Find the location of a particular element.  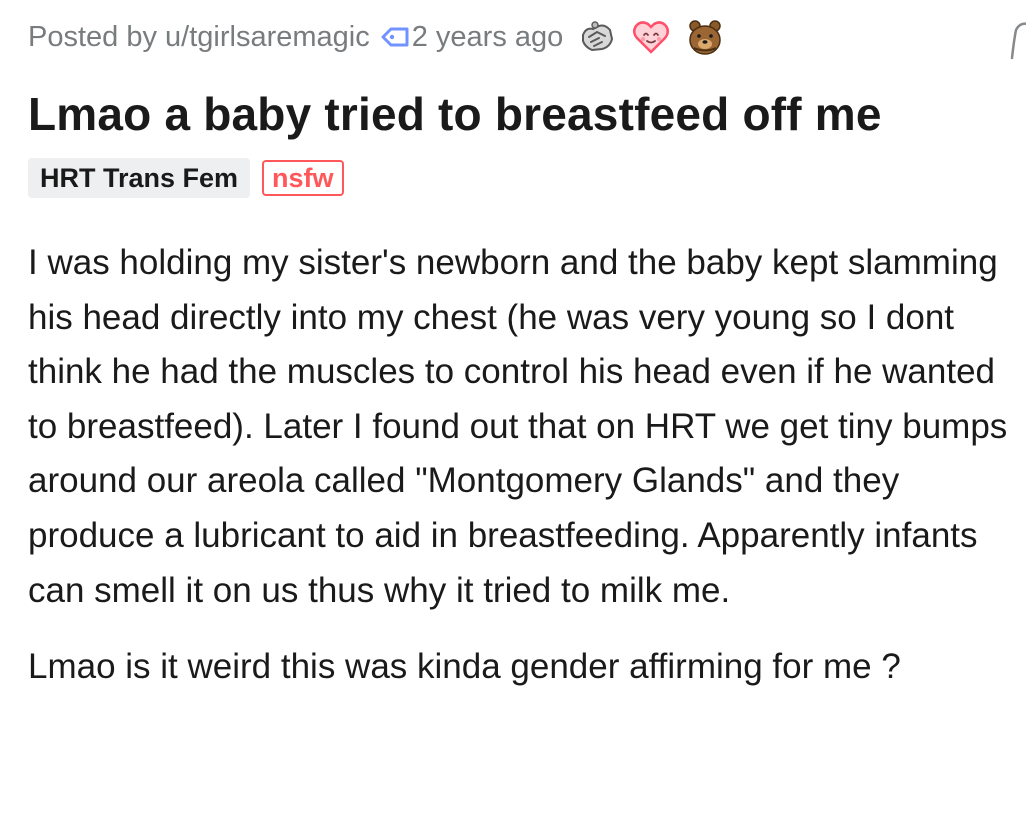

nsfw-badge: nsfw is located at coordinates (303, 178).